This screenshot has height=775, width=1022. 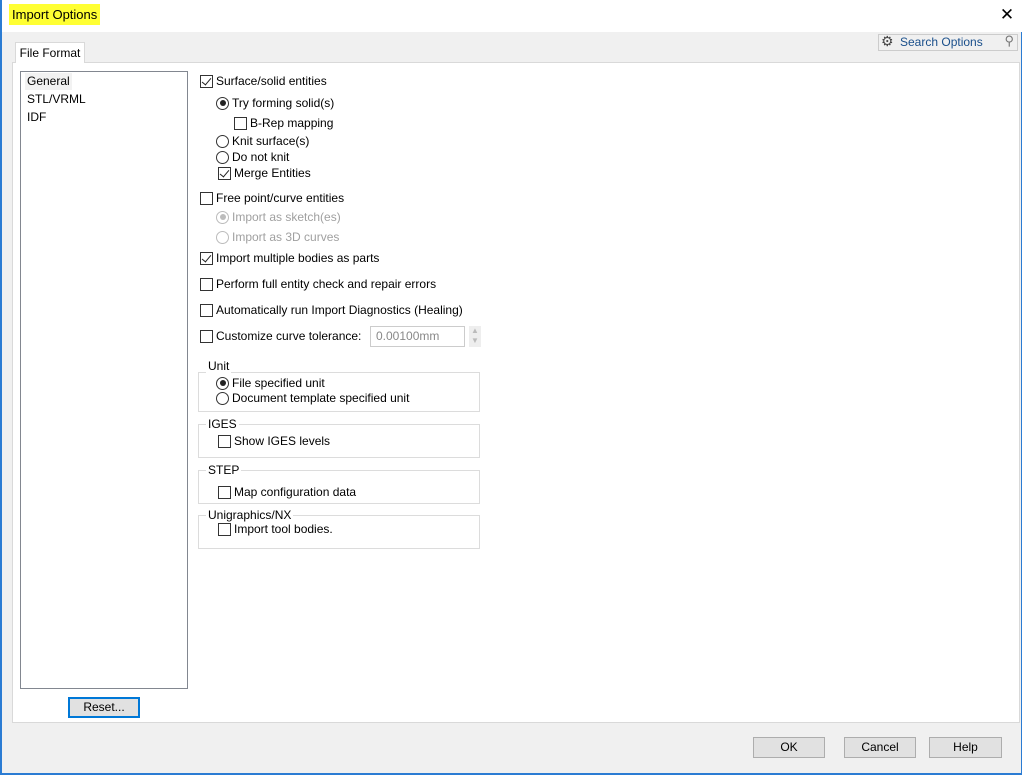 What do you see at coordinates (104, 380) in the screenshot?
I see `category-list: General STL/VRML IDF` at bounding box center [104, 380].